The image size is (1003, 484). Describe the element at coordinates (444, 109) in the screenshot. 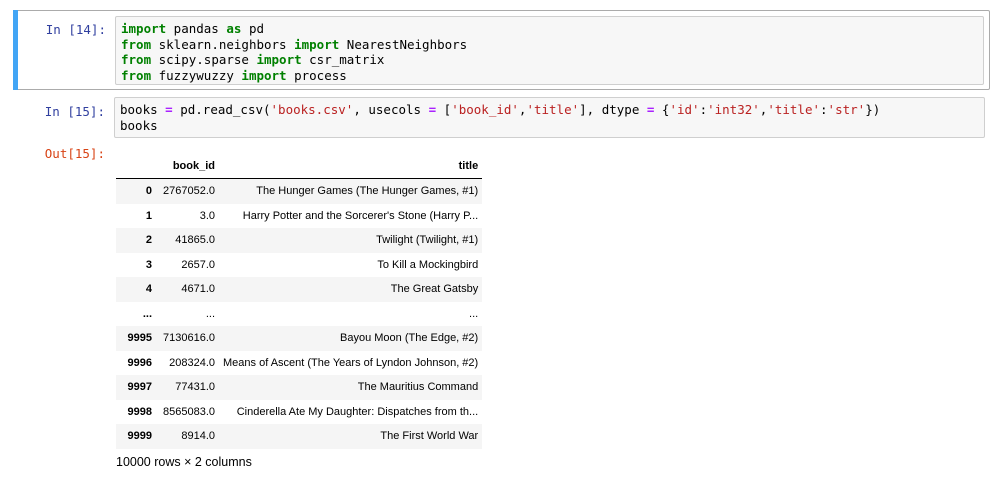

I see `code-token: [` at that location.